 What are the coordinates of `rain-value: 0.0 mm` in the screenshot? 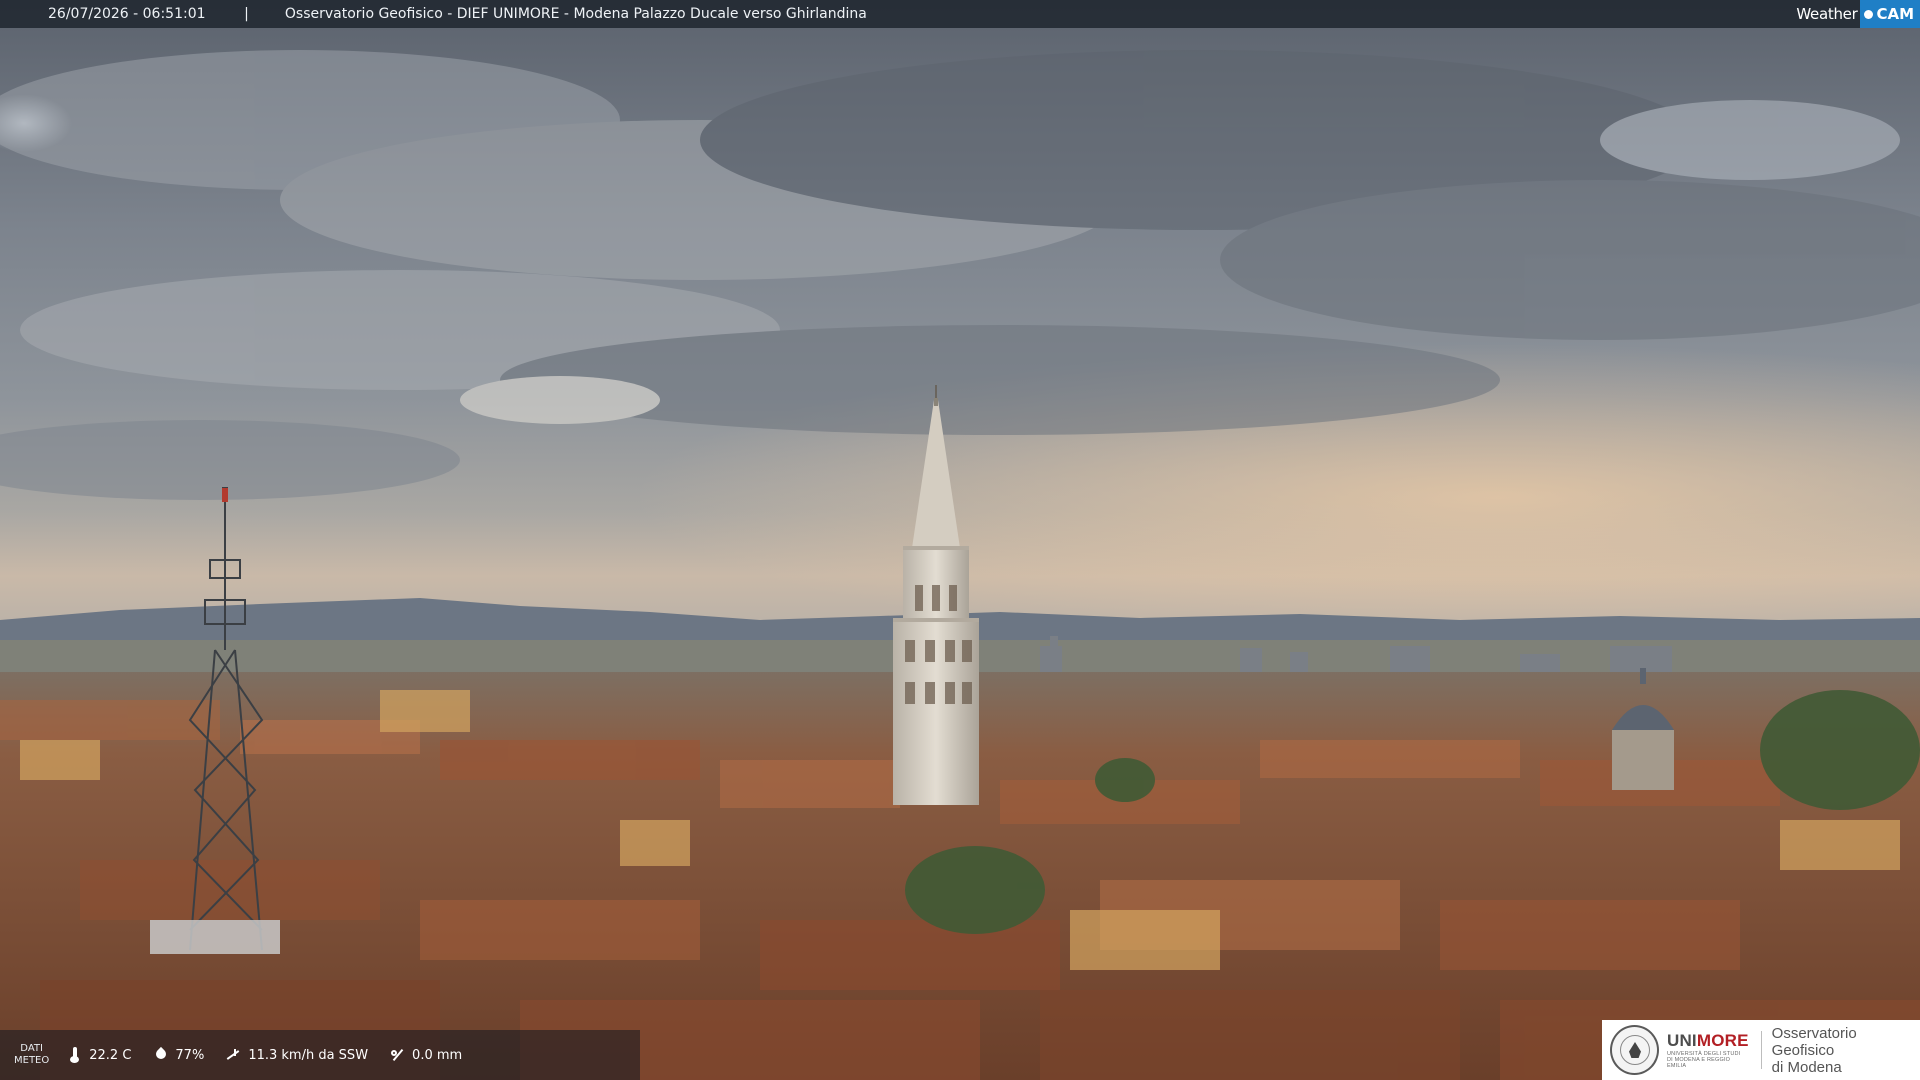 It's located at (437, 1055).